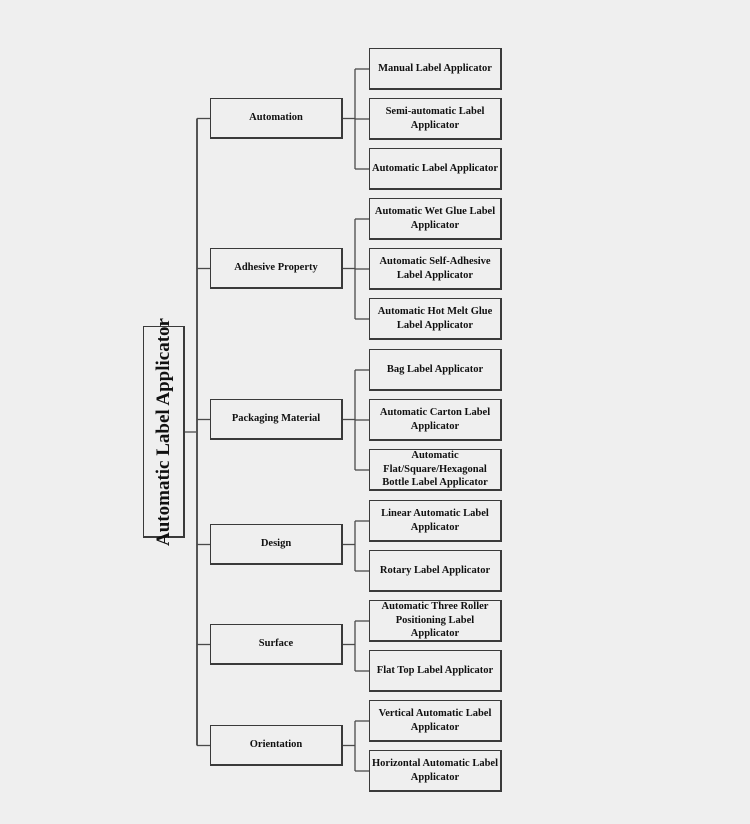 The height and width of the screenshot is (824, 750). I want to click on leaf-node: Bag Label Applicator, so click(435, 370).